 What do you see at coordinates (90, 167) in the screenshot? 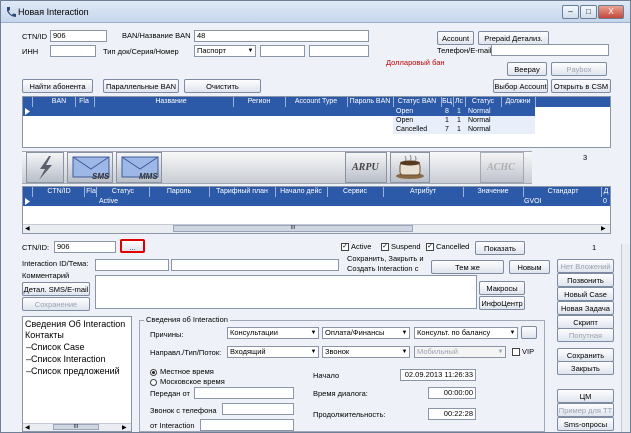
I see `sms-button: SMS` at bounding box center [90, 167].